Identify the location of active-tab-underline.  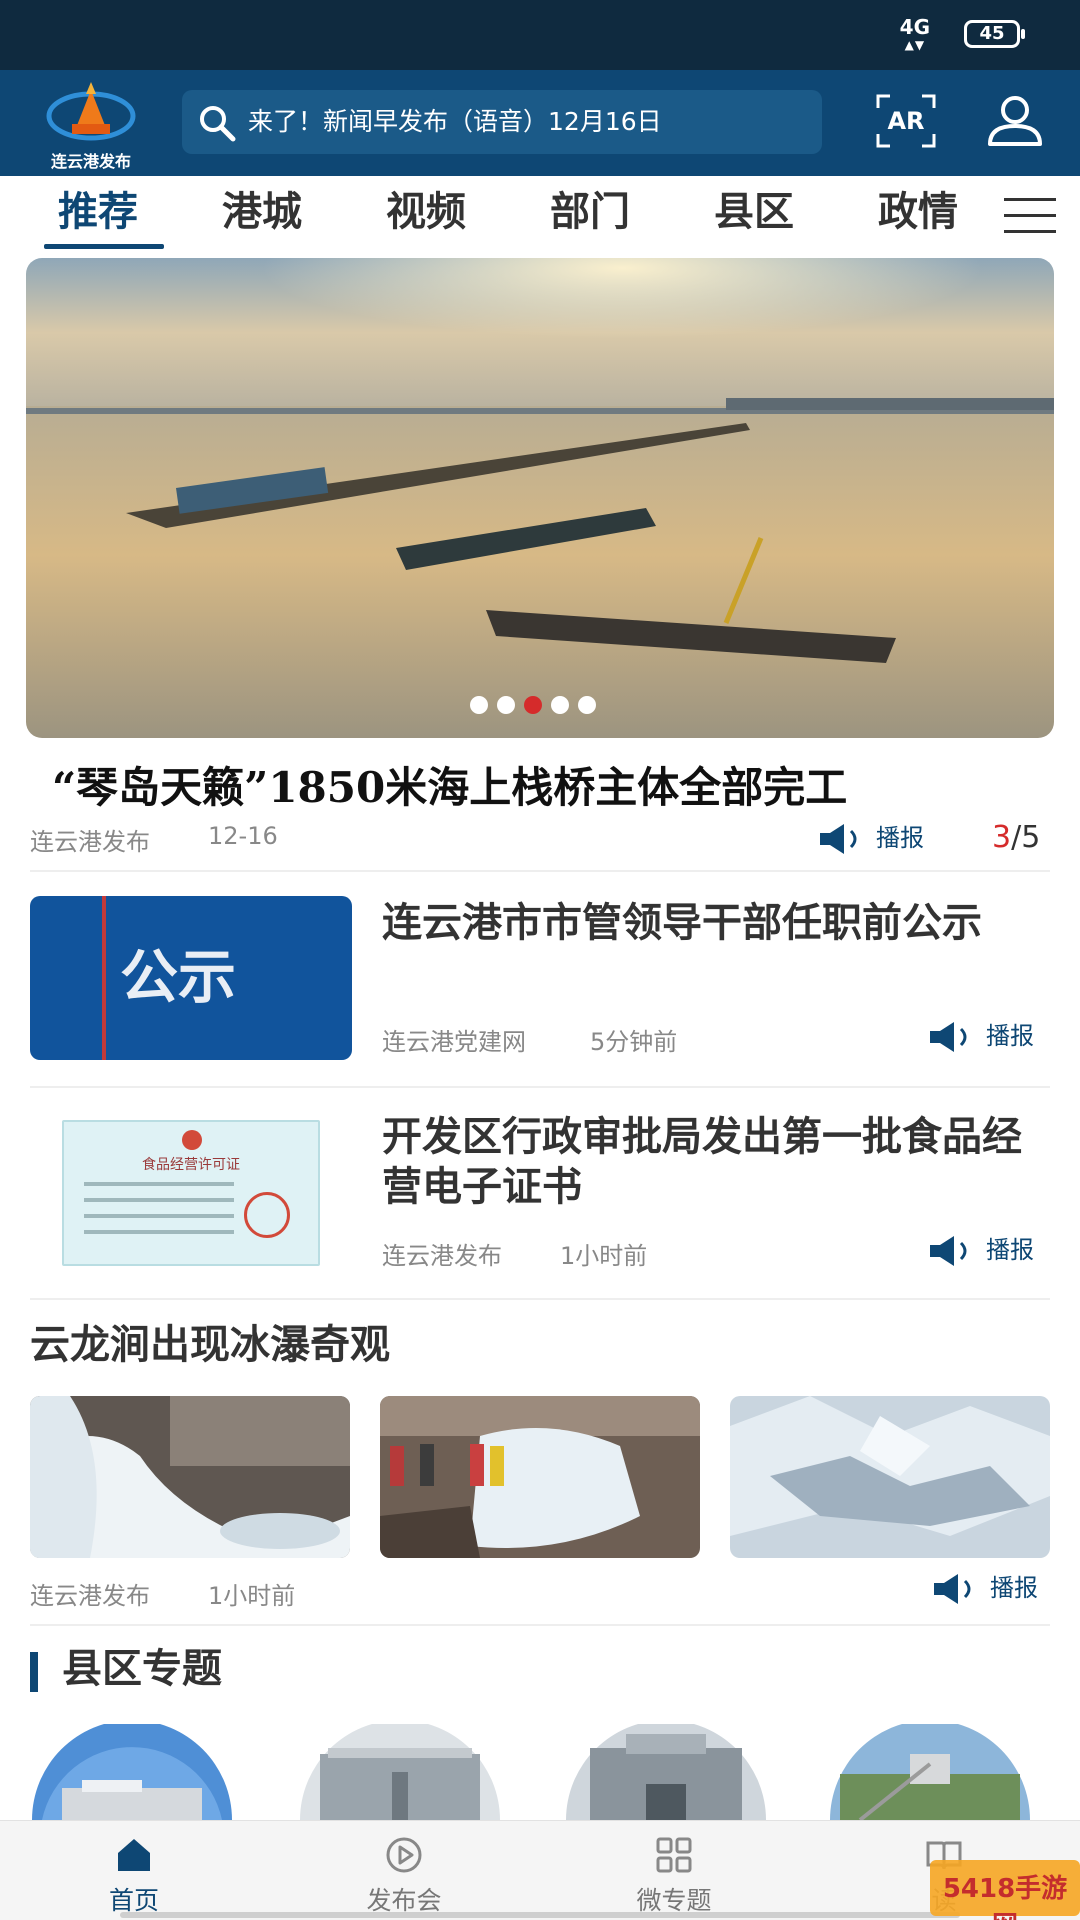
(104, 246).